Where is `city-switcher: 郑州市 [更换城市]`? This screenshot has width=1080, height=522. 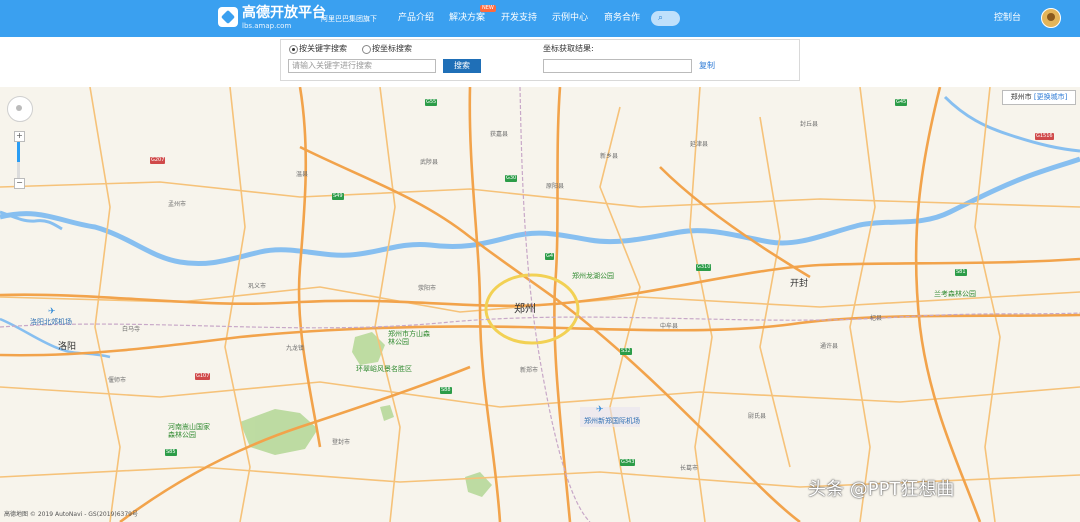 city-switcher: 郑州市 [更换城市] is located at coordinates (1039, 97).